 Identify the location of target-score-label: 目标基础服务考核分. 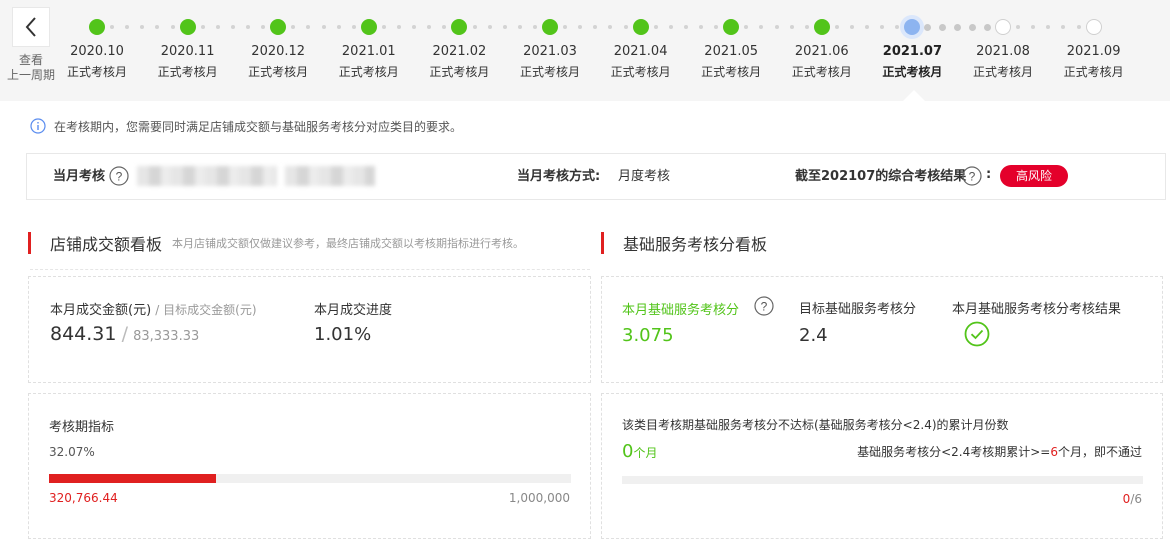
(858, 309).